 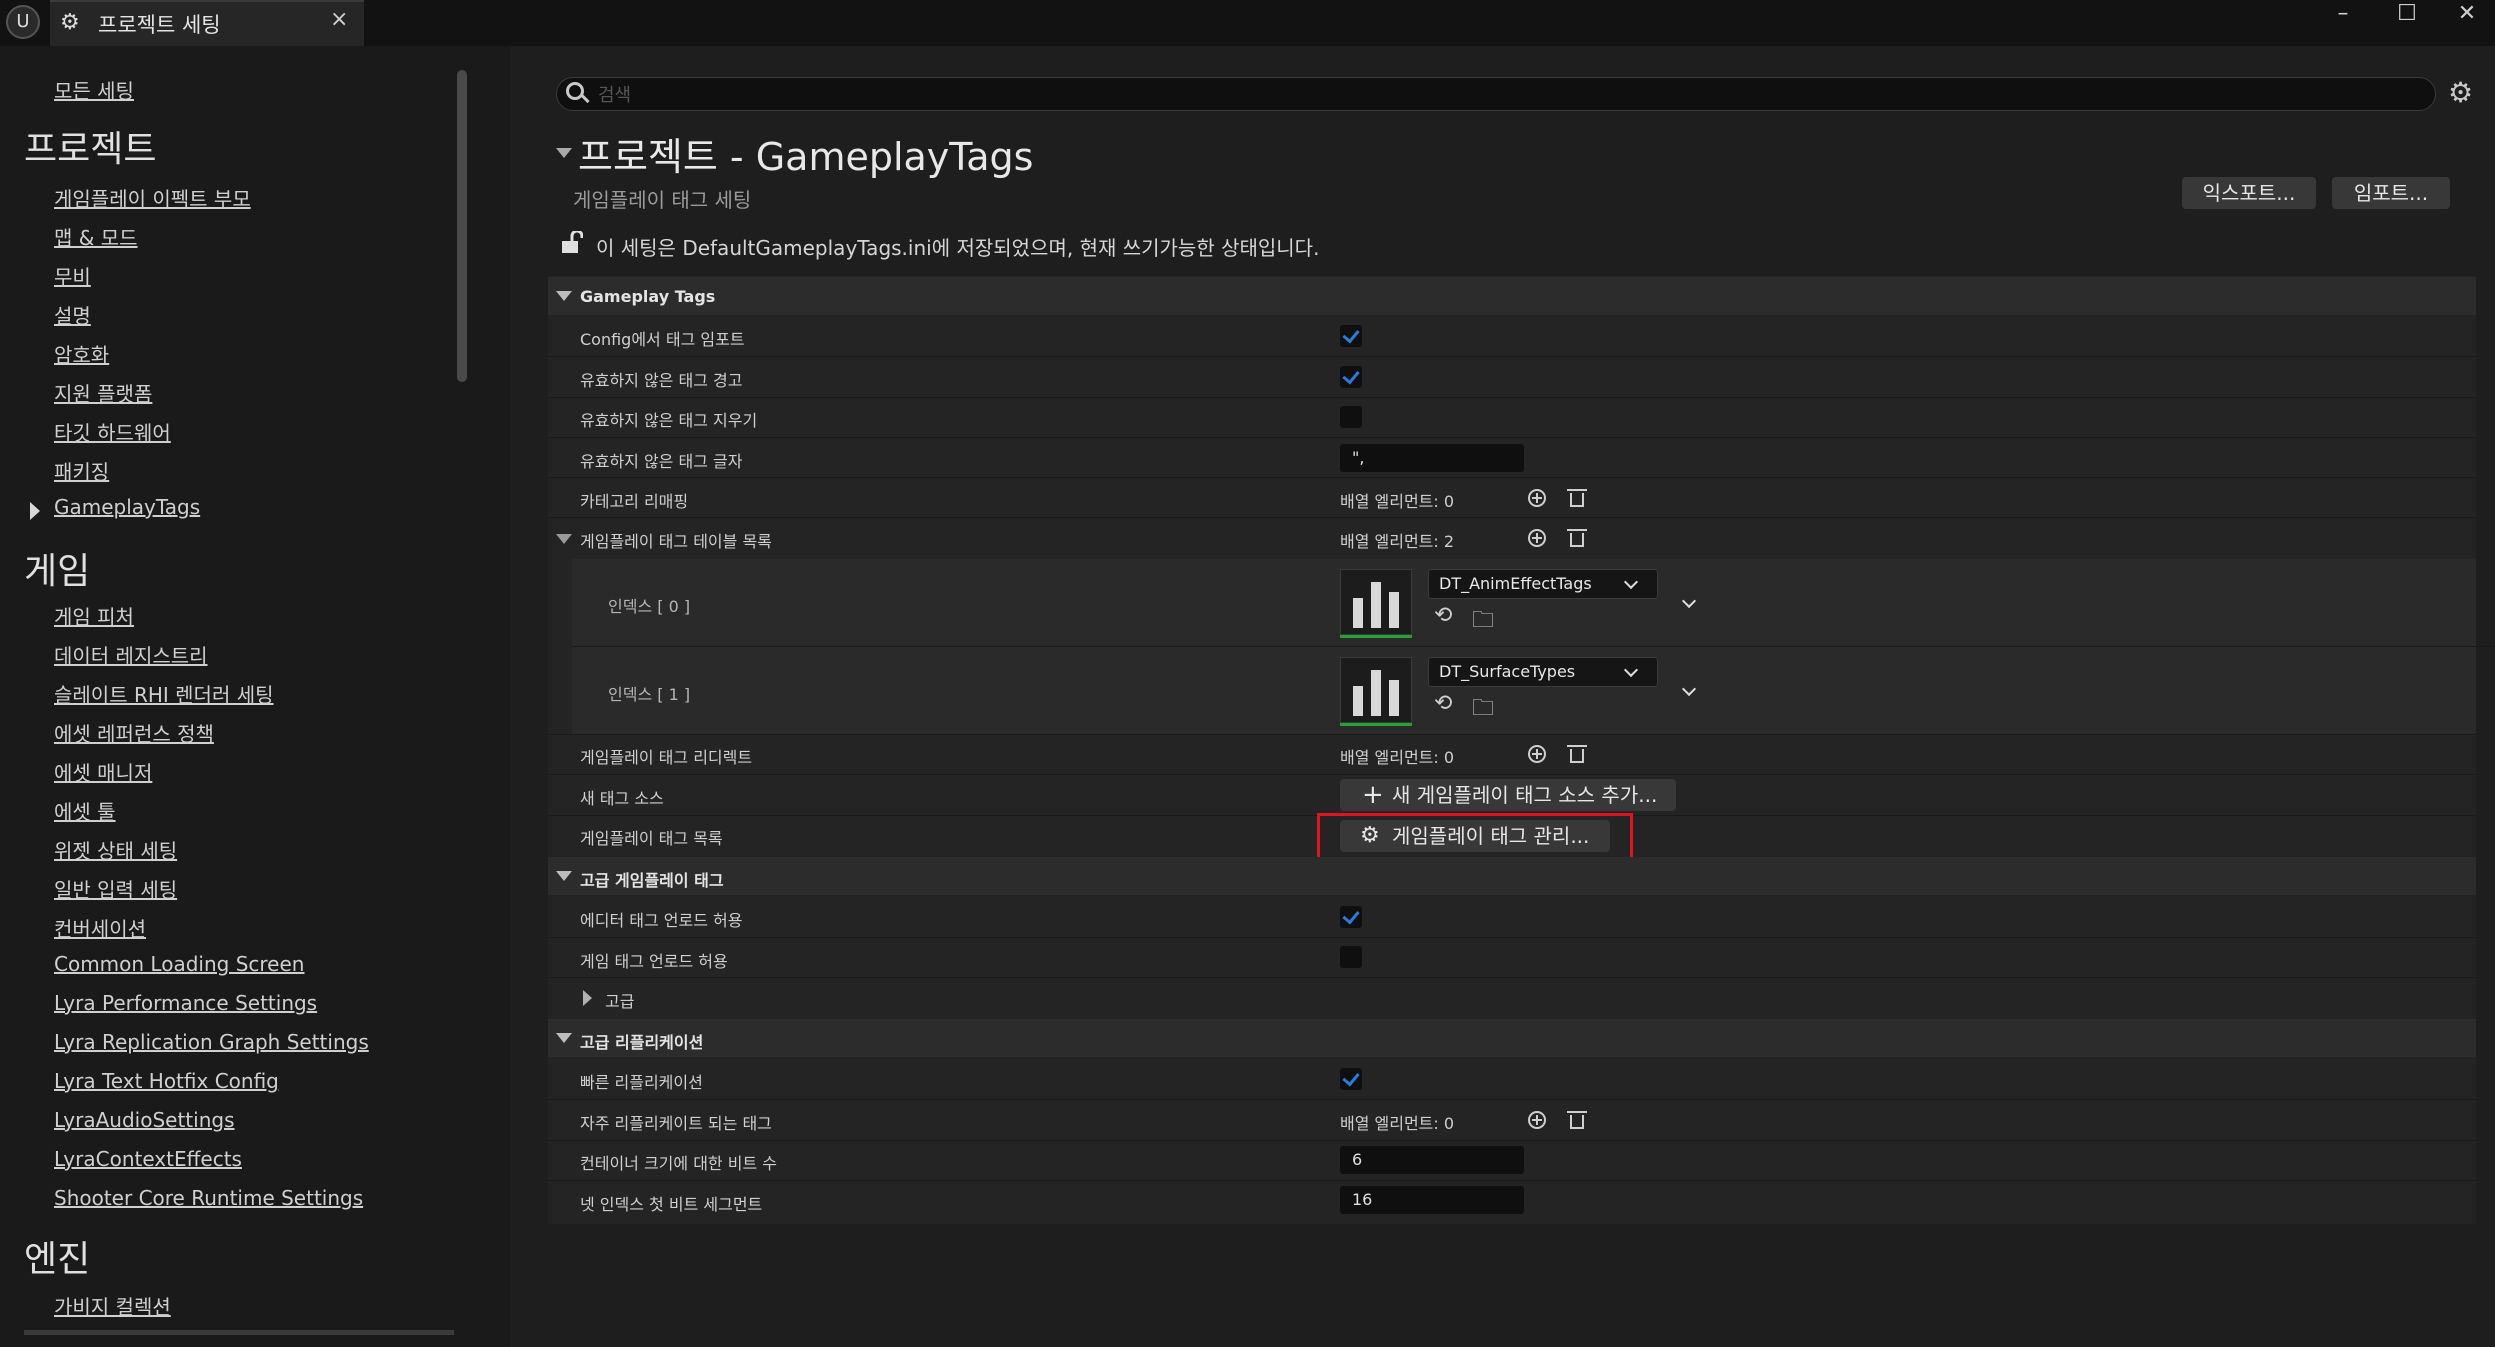 What do you see at coordinates (1351, 957) in the screenshot?
I see `checkbox-game-unload` at bounding box center [1351, 957].